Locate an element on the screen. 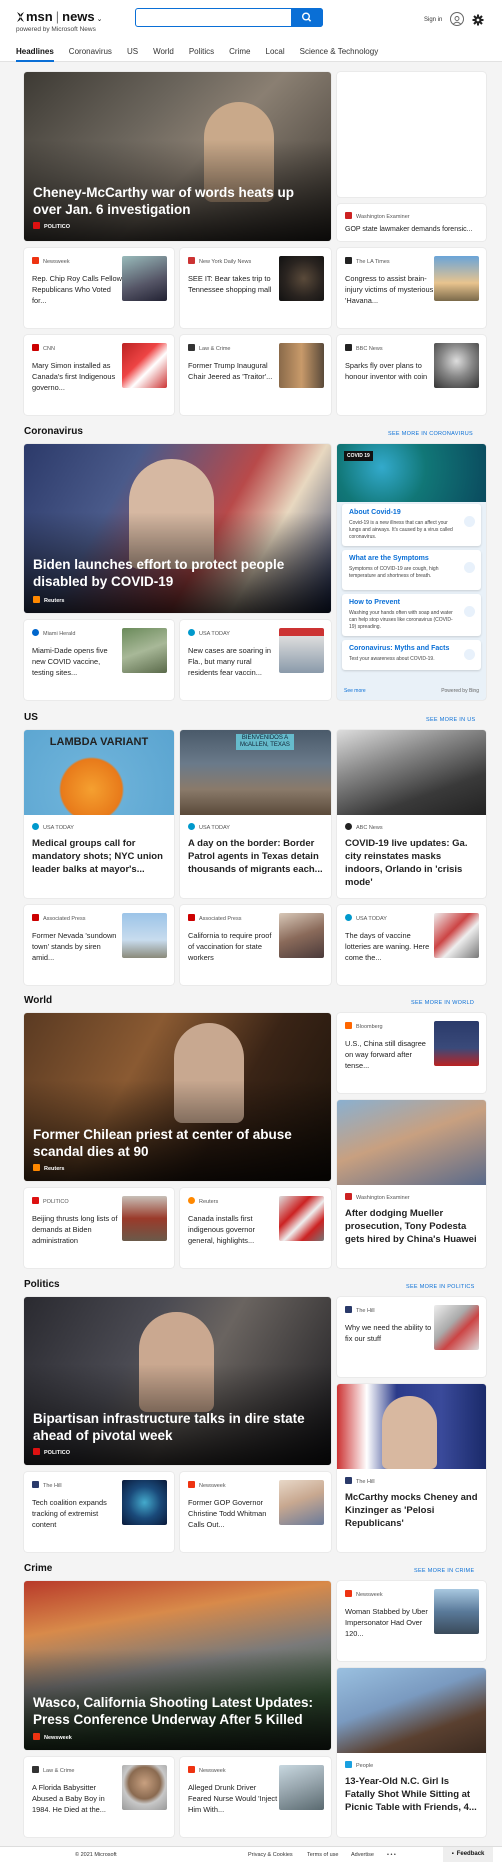  nav-tab-politics: Politics is located at coordinates (201, 51).